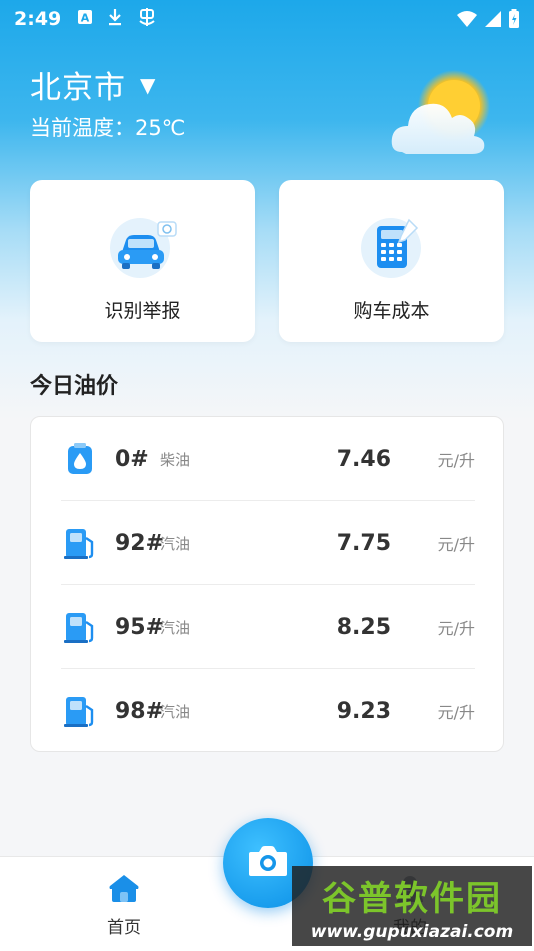 The image size is (534, 951). I want to click on partly-cloudy-icon, so click(443, 114).